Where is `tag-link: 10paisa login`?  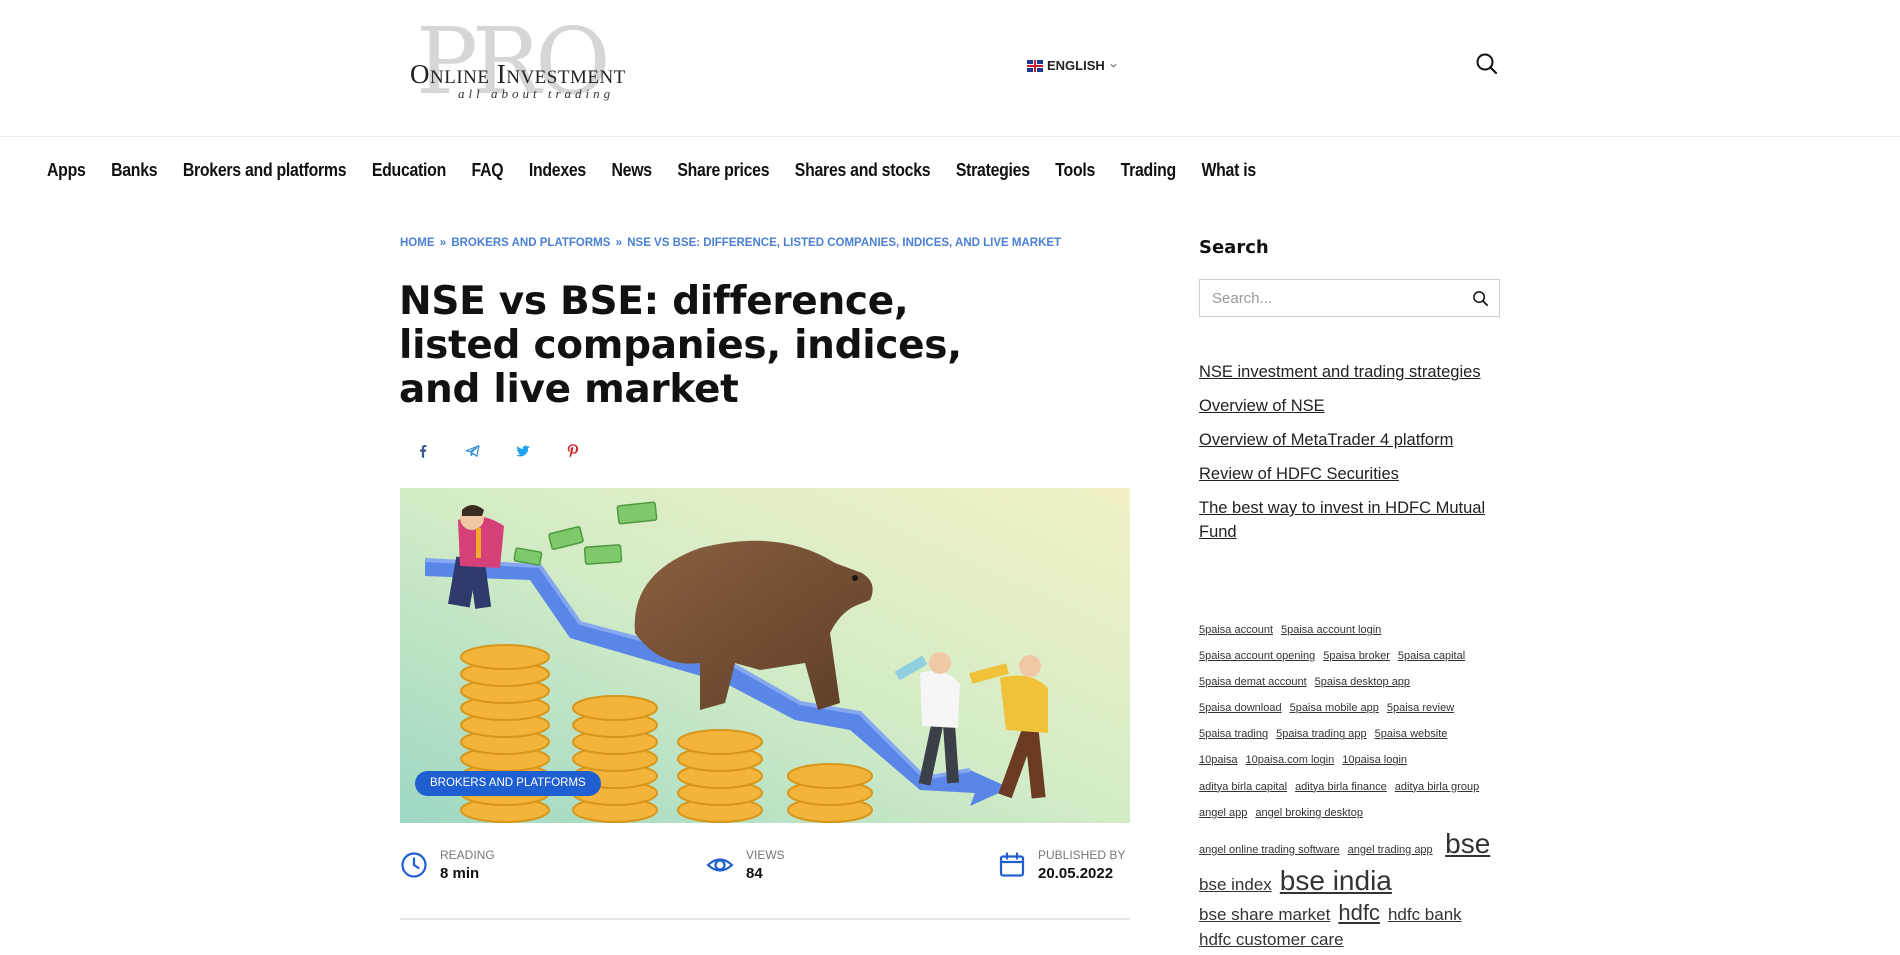
tag-link: 10paisa login is located at coordinates (1374, 760).